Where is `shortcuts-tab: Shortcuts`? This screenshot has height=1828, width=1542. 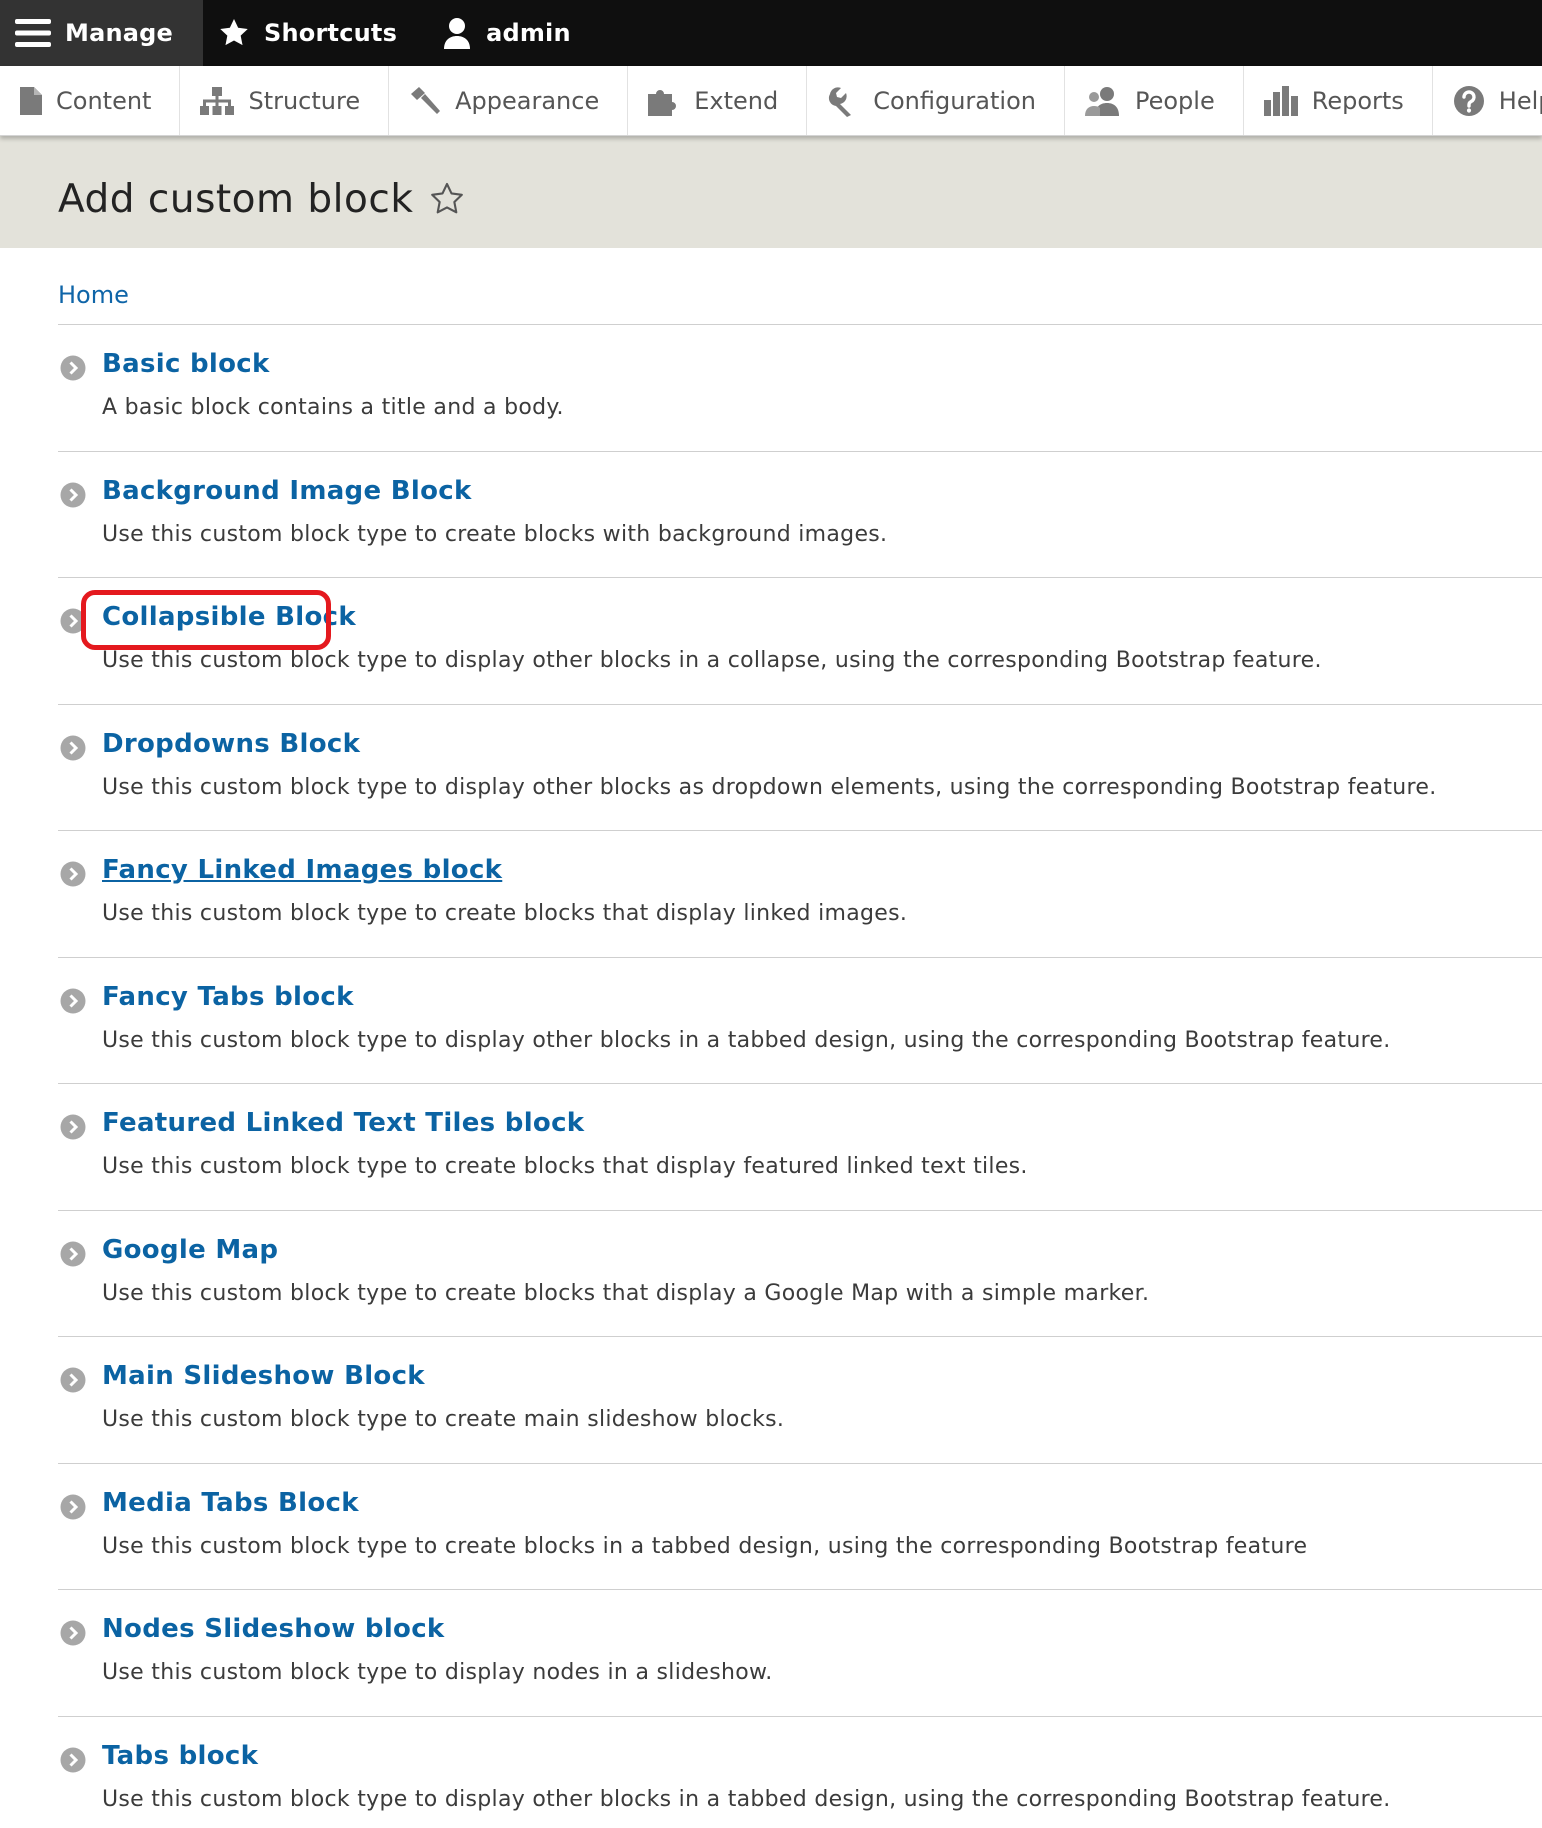
shortcuts-tab: Shortcuts is located at coordinates (315, 33).